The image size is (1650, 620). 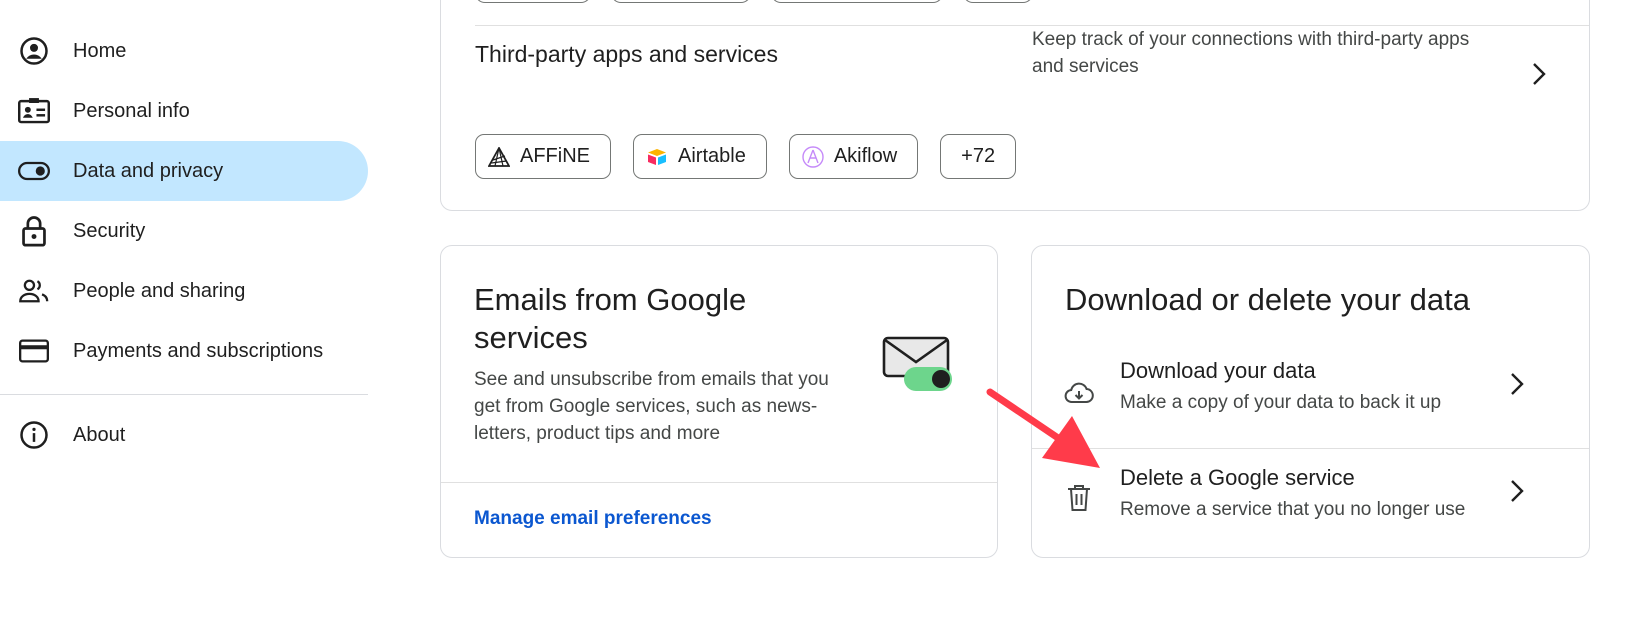 I want to click on row-title: Delete a Google service, so click(x=1237, y=477).